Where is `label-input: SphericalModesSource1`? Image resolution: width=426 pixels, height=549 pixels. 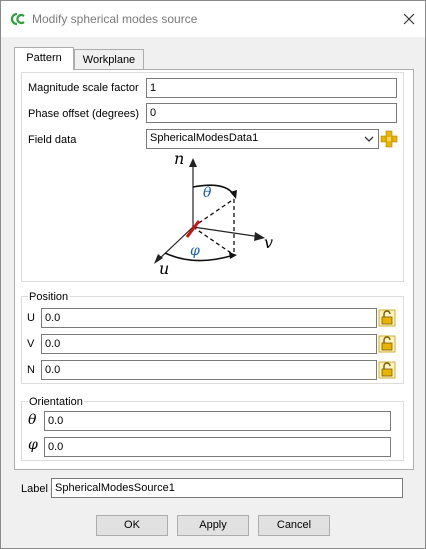
label-input: SphericalModesSource1 is located at coordinates (227, 488).